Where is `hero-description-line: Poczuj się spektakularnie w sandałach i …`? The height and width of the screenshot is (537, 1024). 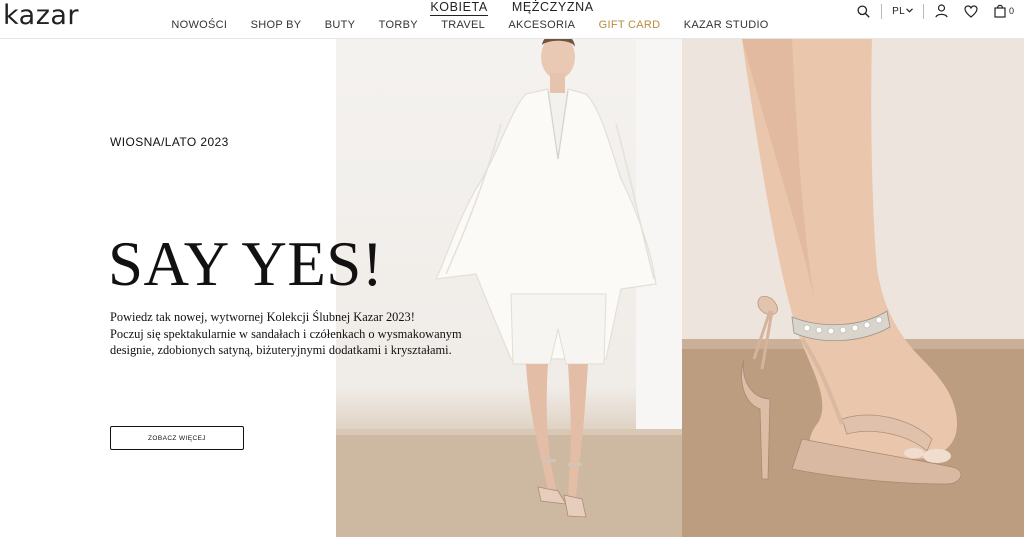
hero-description-line: Poczuj się spektakularnie w sandałach i … is located at coordinates (286, 333).